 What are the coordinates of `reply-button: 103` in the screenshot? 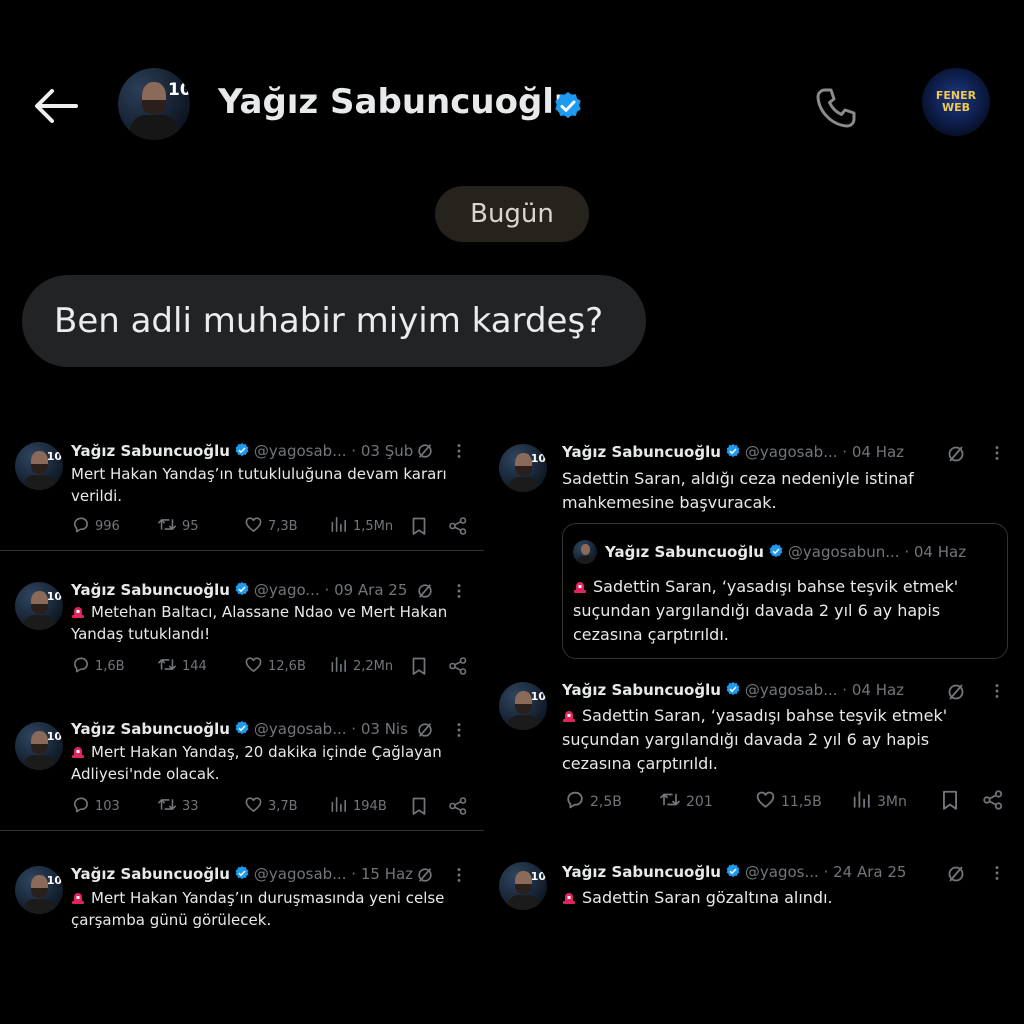 It's located at (95, 806).